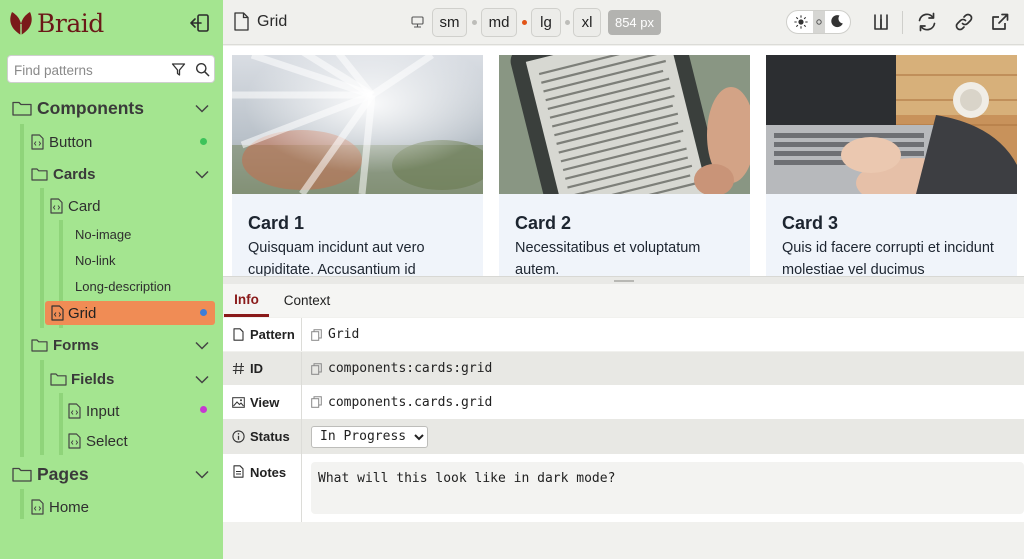 This screenshot has width=1024, height=559. Describe the element at coordinates (272, 21) in the screenshot. I see `page-title: Grid` at that location.